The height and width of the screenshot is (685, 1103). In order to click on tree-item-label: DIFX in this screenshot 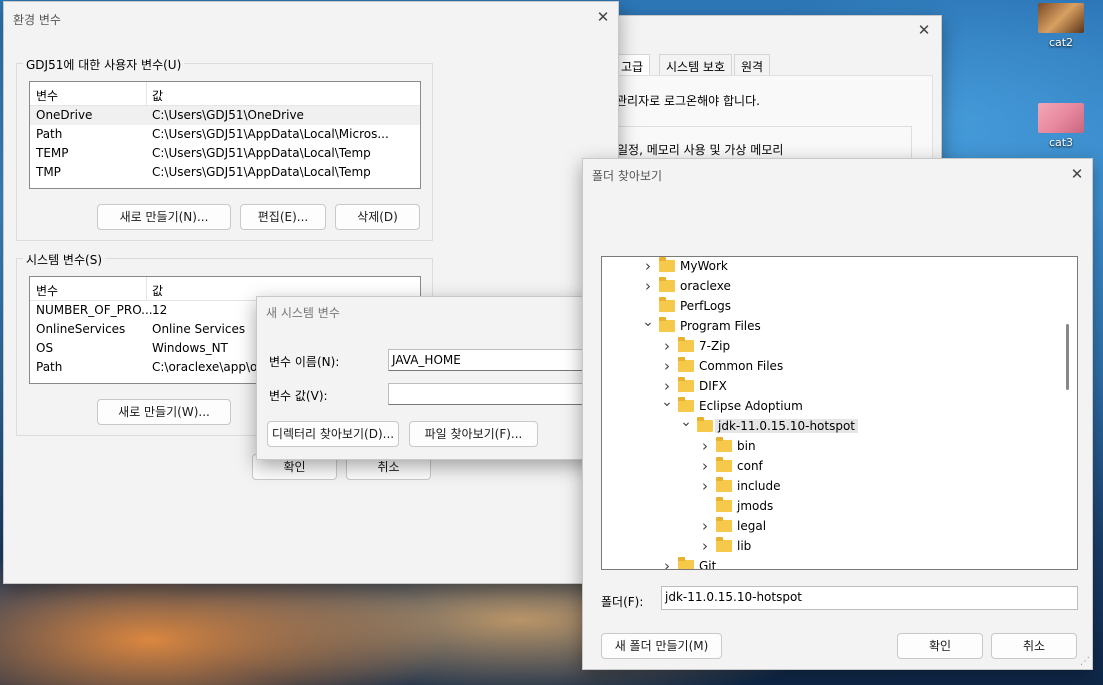, I will do `click(713, 386)`.